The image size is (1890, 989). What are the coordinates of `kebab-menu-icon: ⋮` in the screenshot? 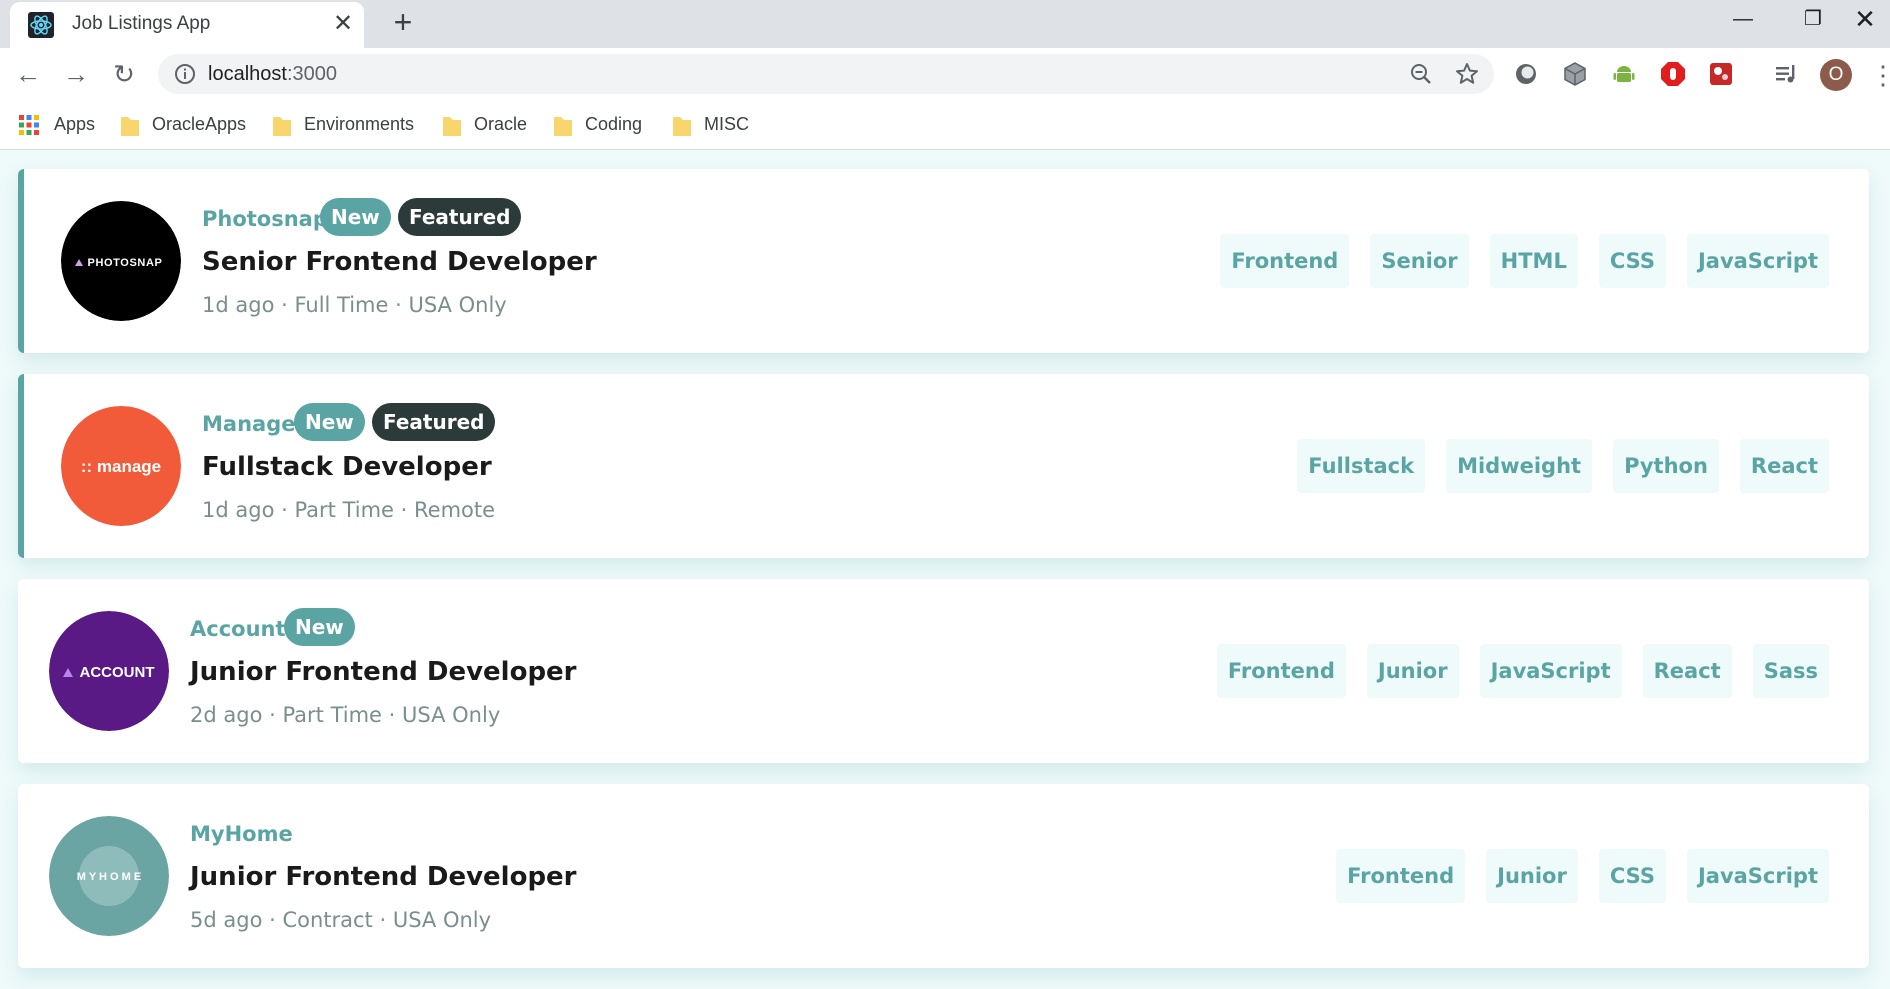 It's located at (1880, 75).